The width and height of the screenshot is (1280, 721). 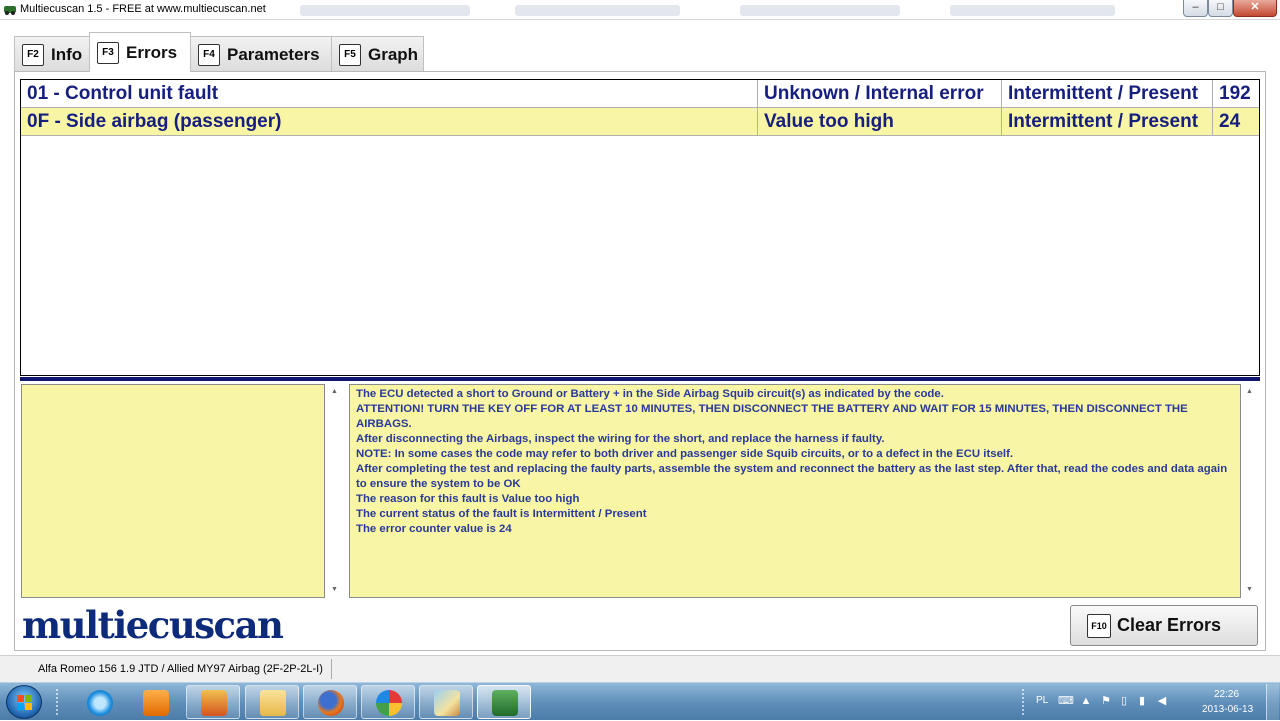 I want to click on internet-explorer-icon, so click(x=100, y=703).